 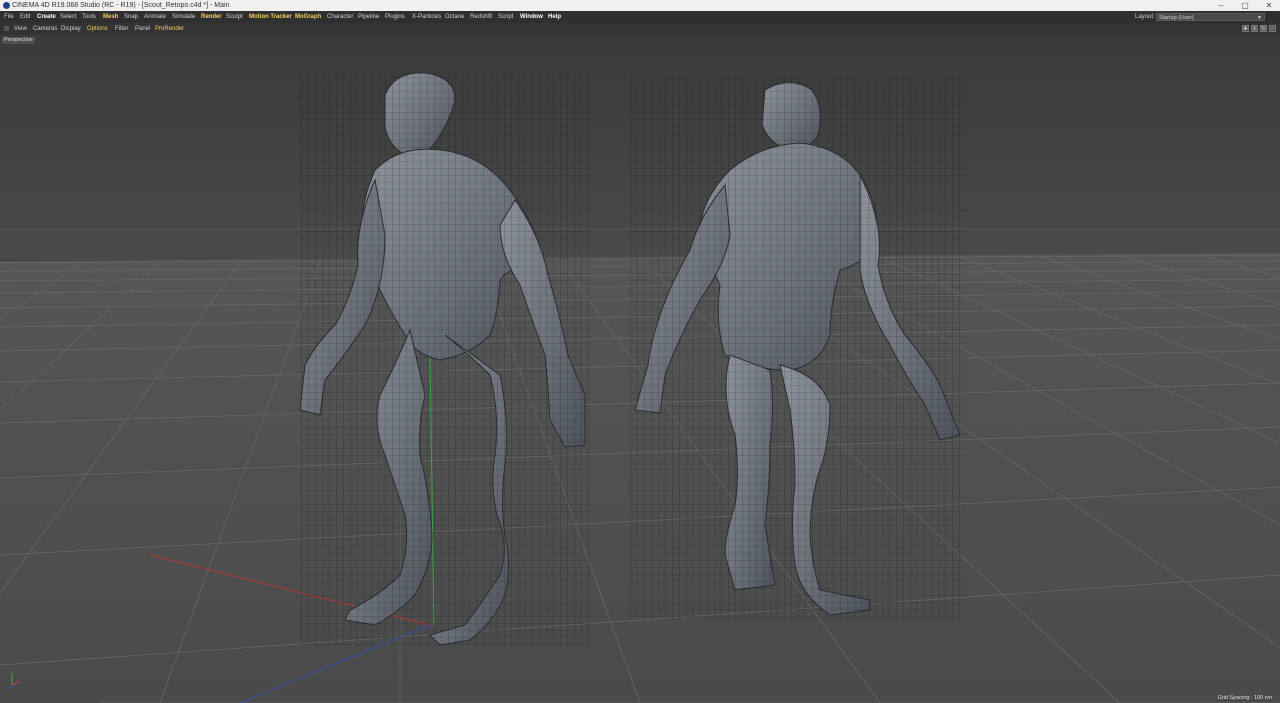 I want to click on menu-mograph: MoGraph, so click(x=308, y=17).